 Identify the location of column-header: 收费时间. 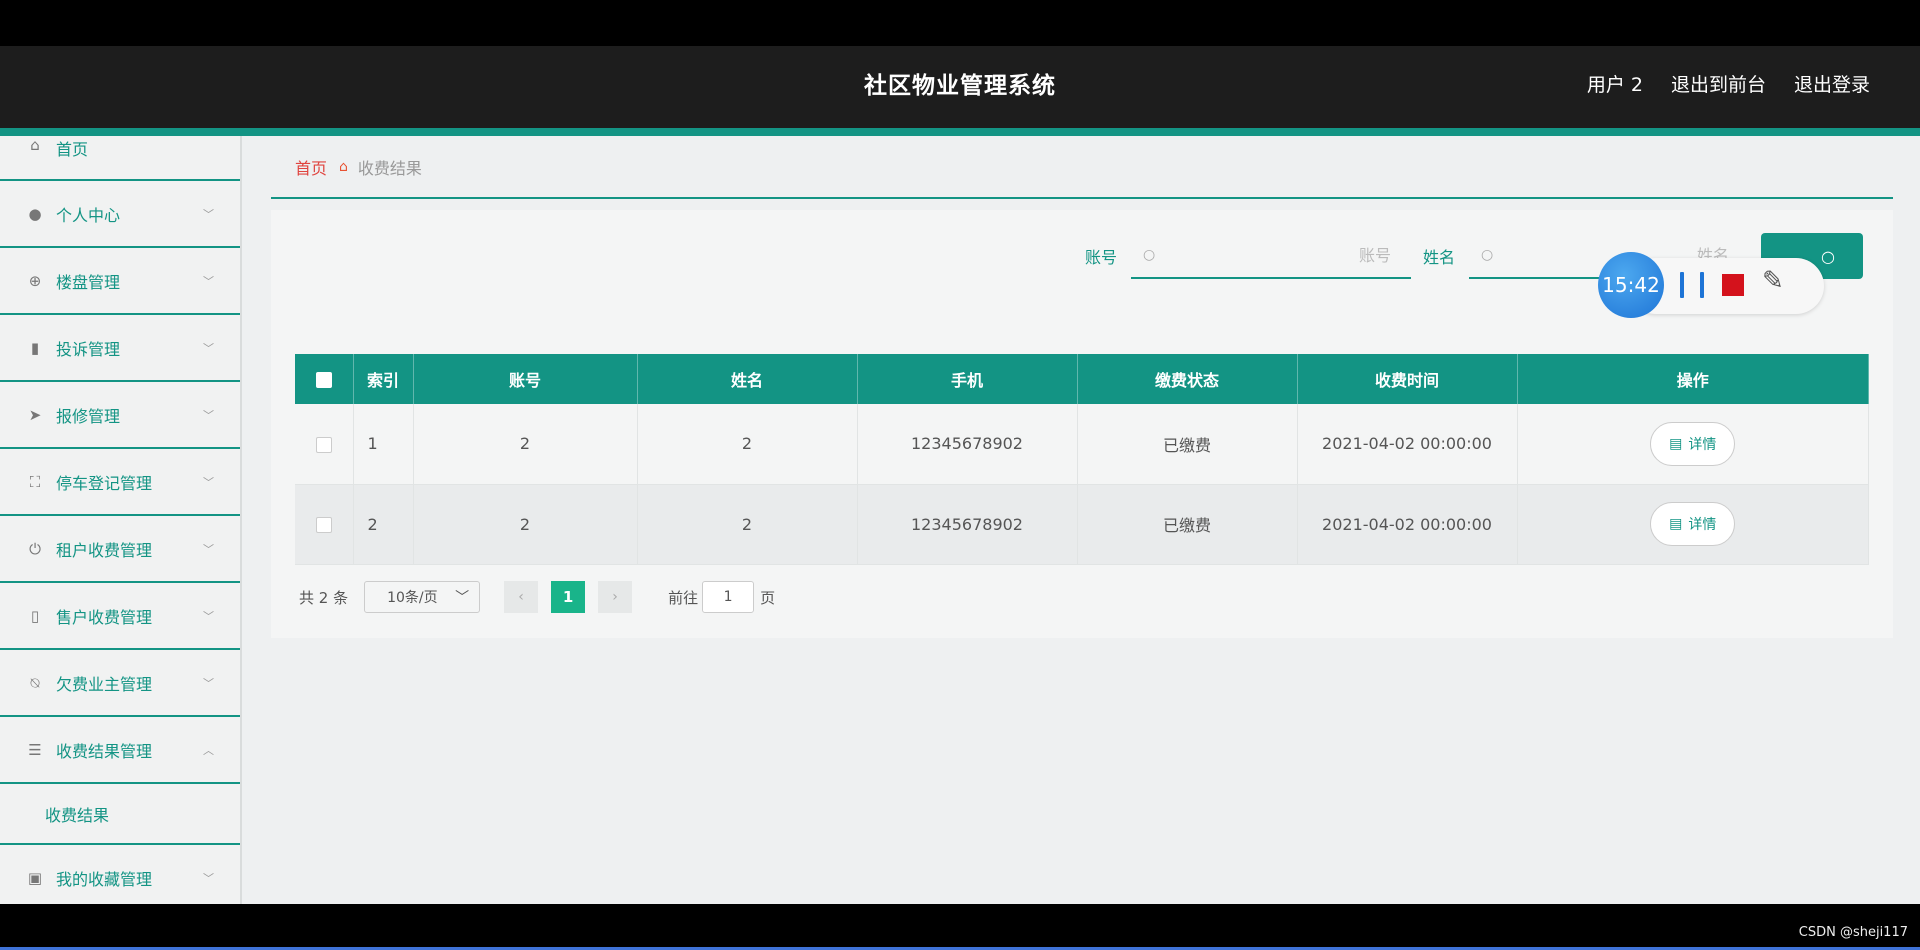
(1407, 379).